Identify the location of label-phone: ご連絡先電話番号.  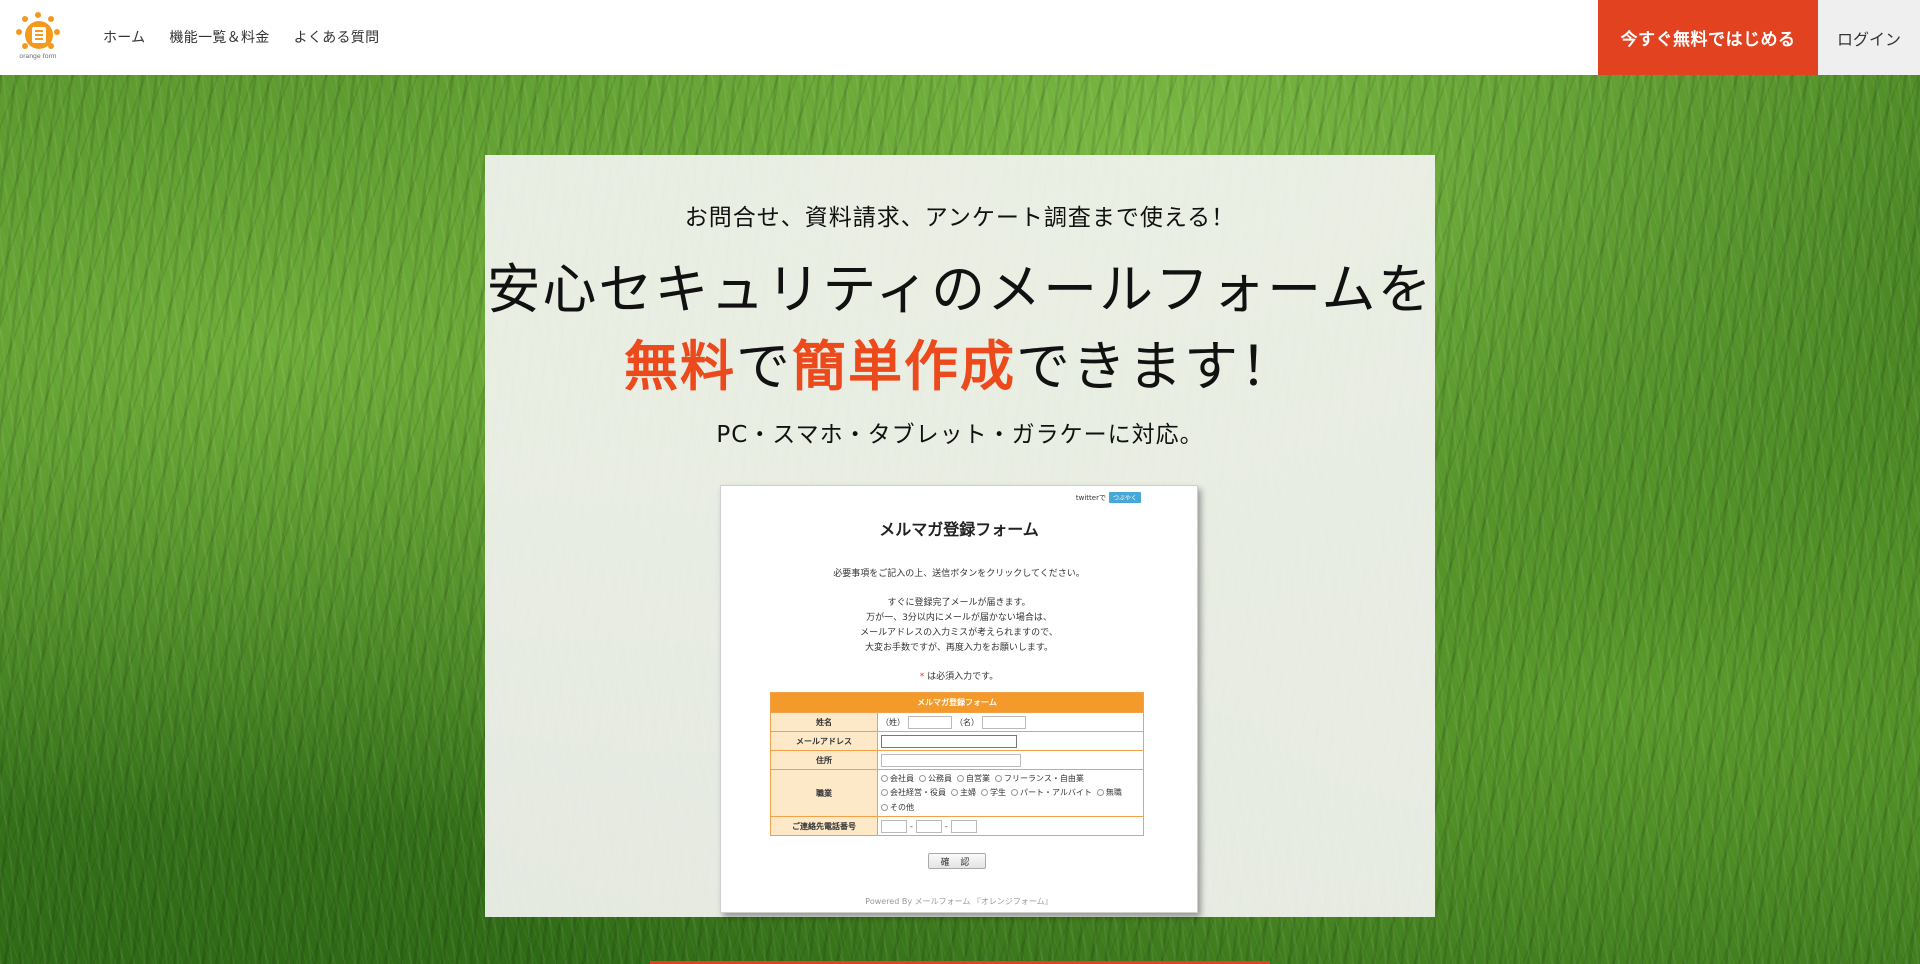
(824, 826).